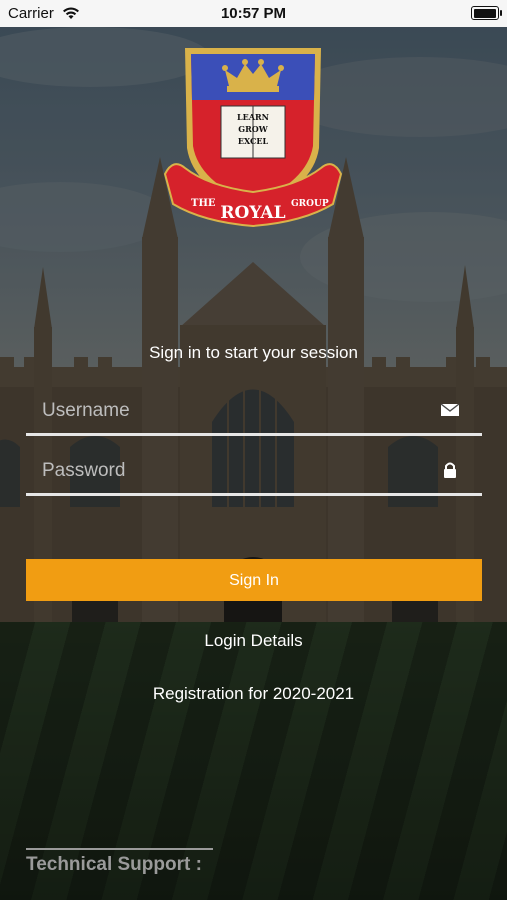 The height and width of the screenshot is (900, 507). I want to click on password-field, so click(254, 472).